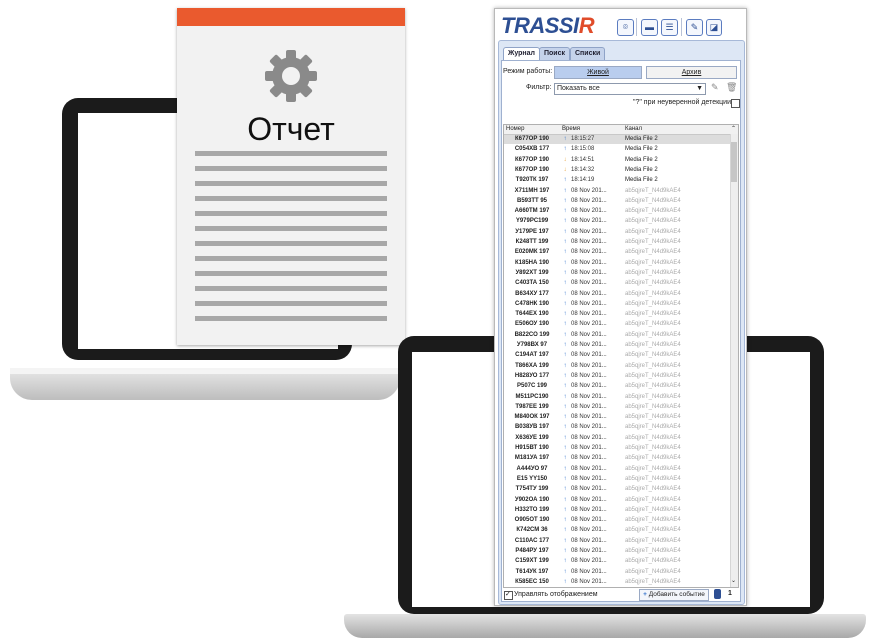  What do you see at coordinates (555, 53) in the screenshot?
I see `tab-search: Поиск` at bounding box center [555, 53].